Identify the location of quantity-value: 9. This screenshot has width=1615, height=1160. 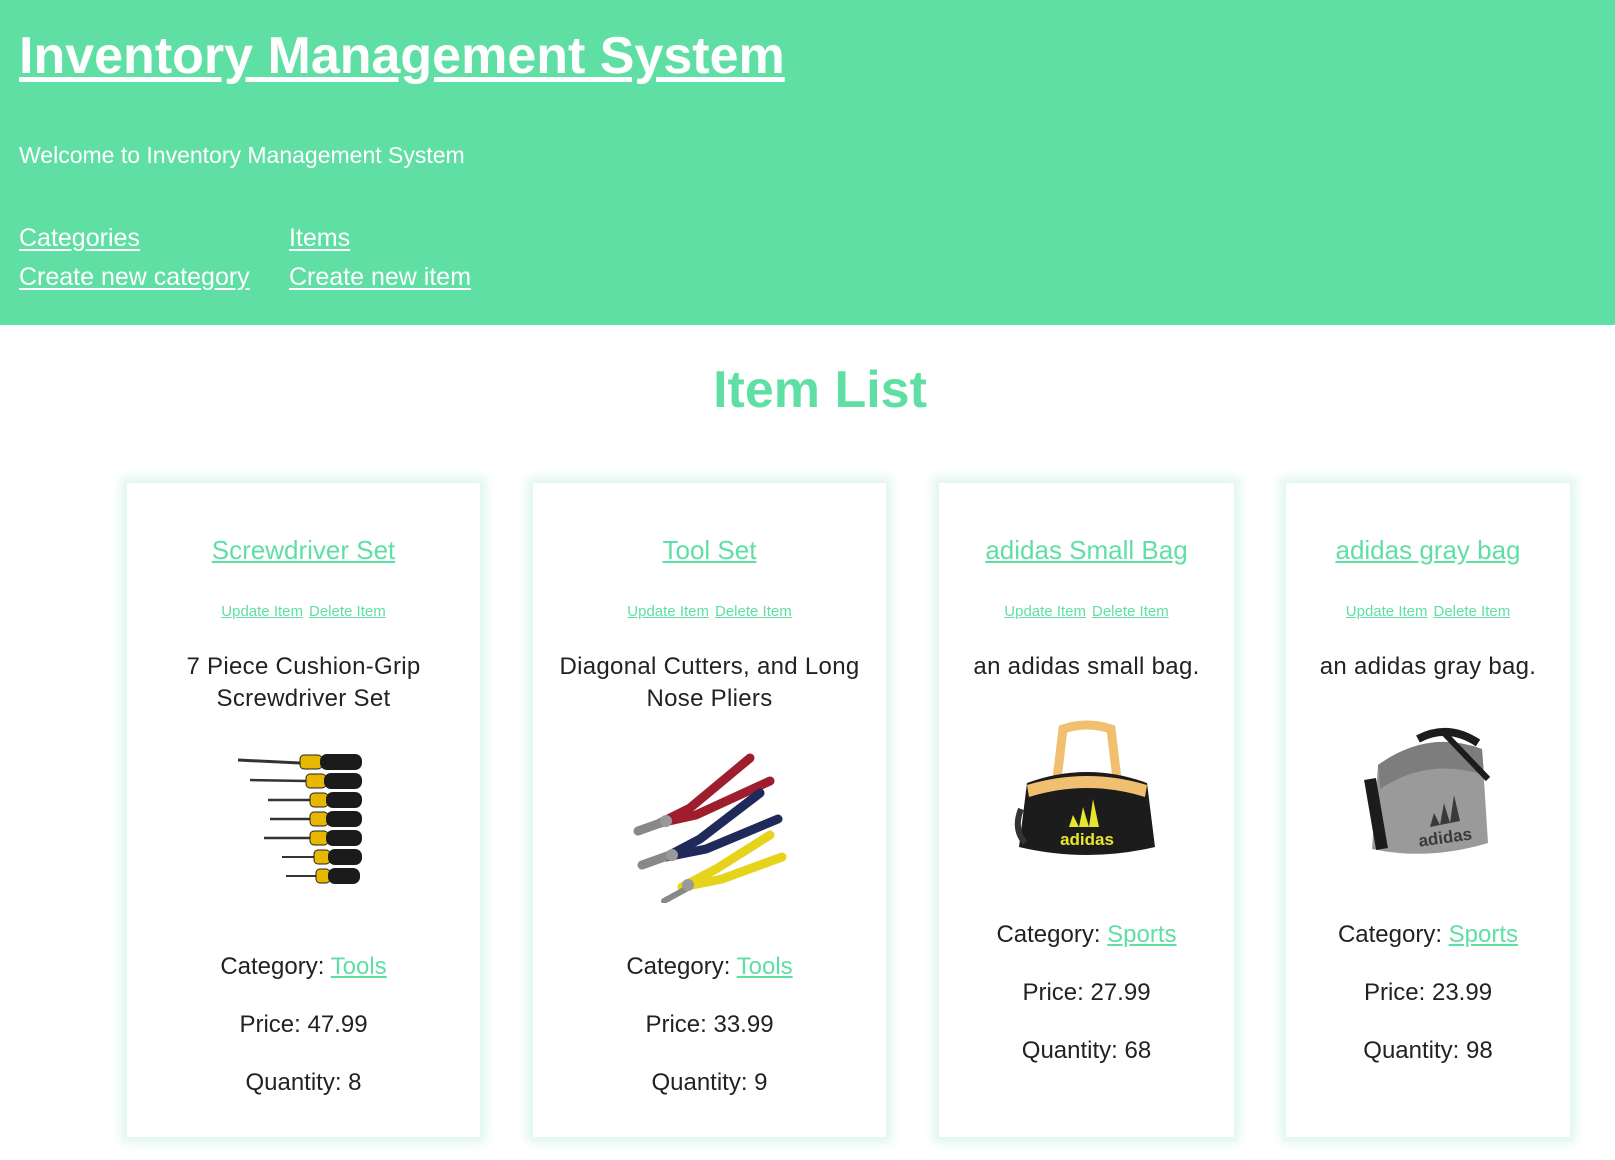
(761, 1082).